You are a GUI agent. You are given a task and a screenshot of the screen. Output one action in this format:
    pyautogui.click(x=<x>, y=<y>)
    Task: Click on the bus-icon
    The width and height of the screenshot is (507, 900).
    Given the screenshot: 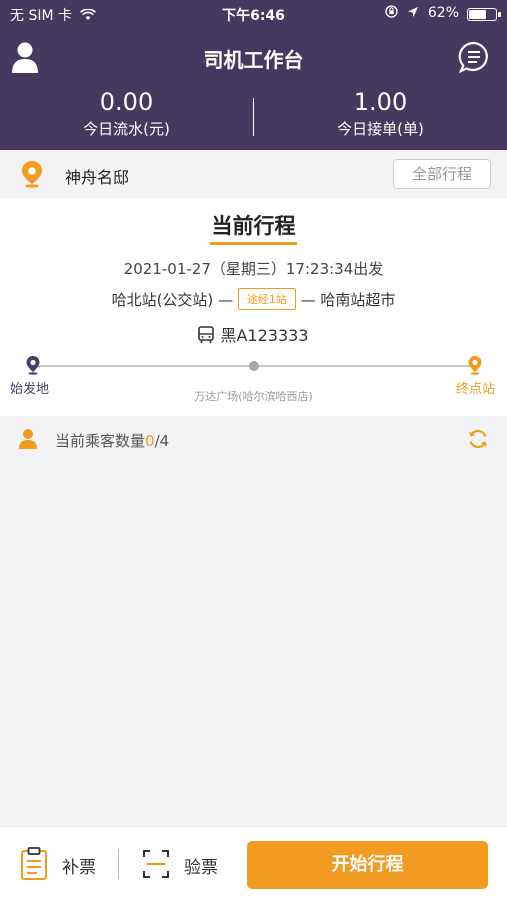 What is the action you would take?
    pyautogui.click(x=206, y=334)
    